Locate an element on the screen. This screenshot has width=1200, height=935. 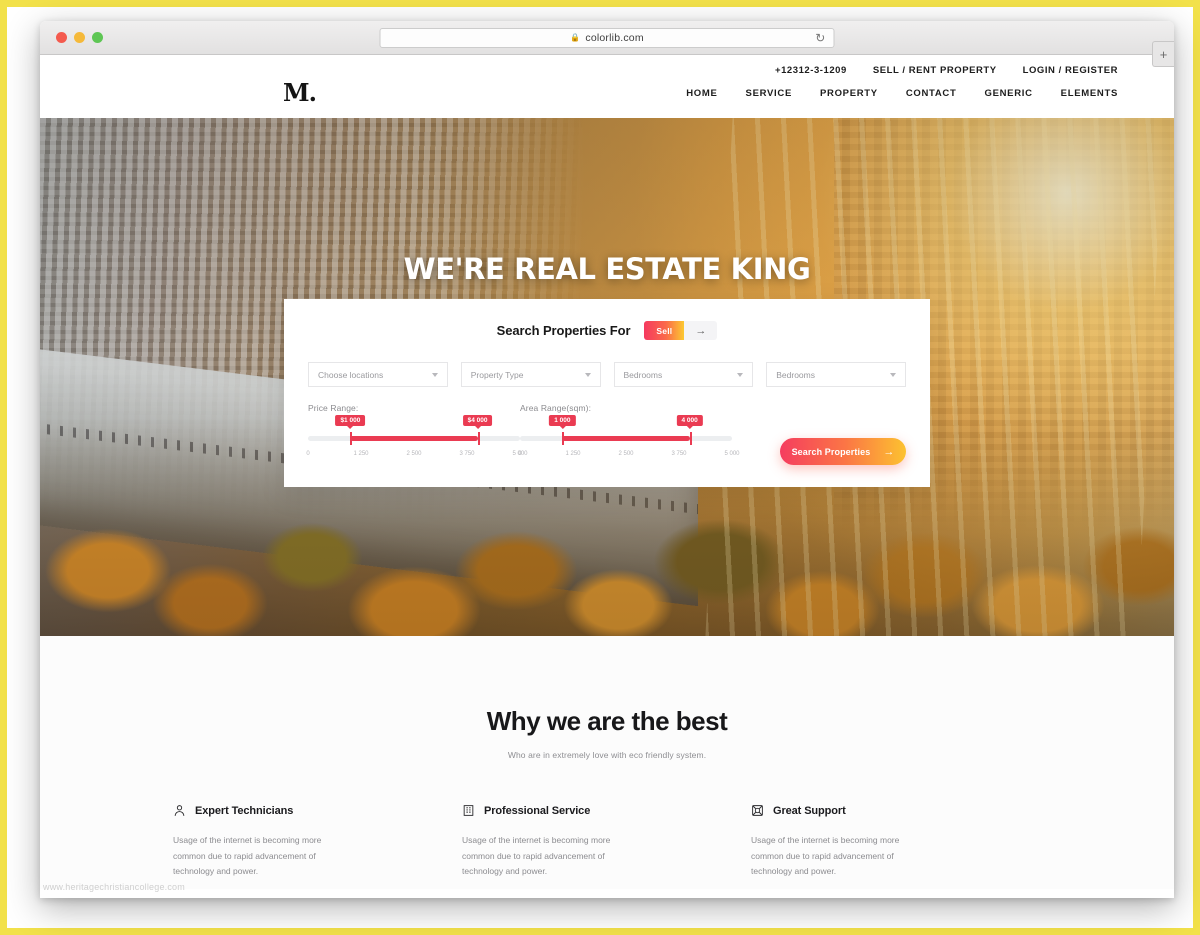
reload-icon: ↻ is located at coordinates (820, 38).